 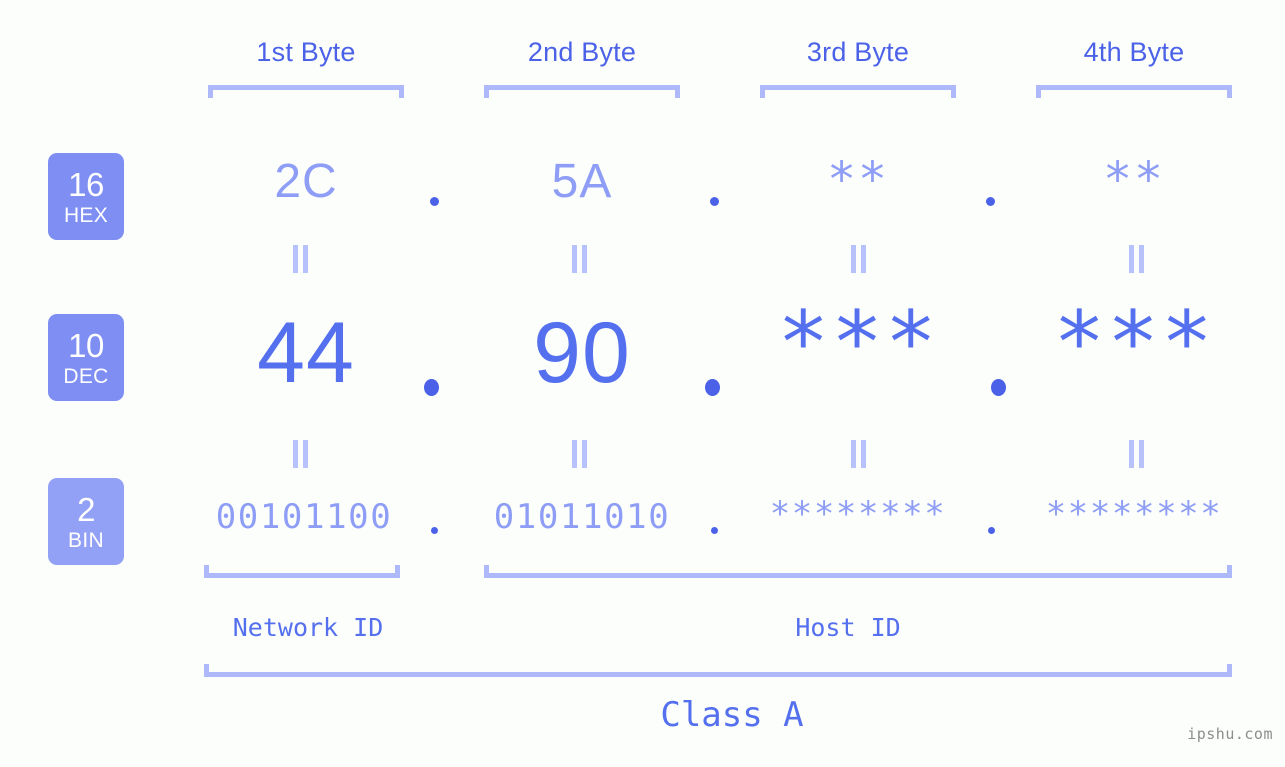 What do you see at coordinates (1134, 180) in the screenshot?
I see `hex-byte-4: **` at bounding box center [1134, 180].